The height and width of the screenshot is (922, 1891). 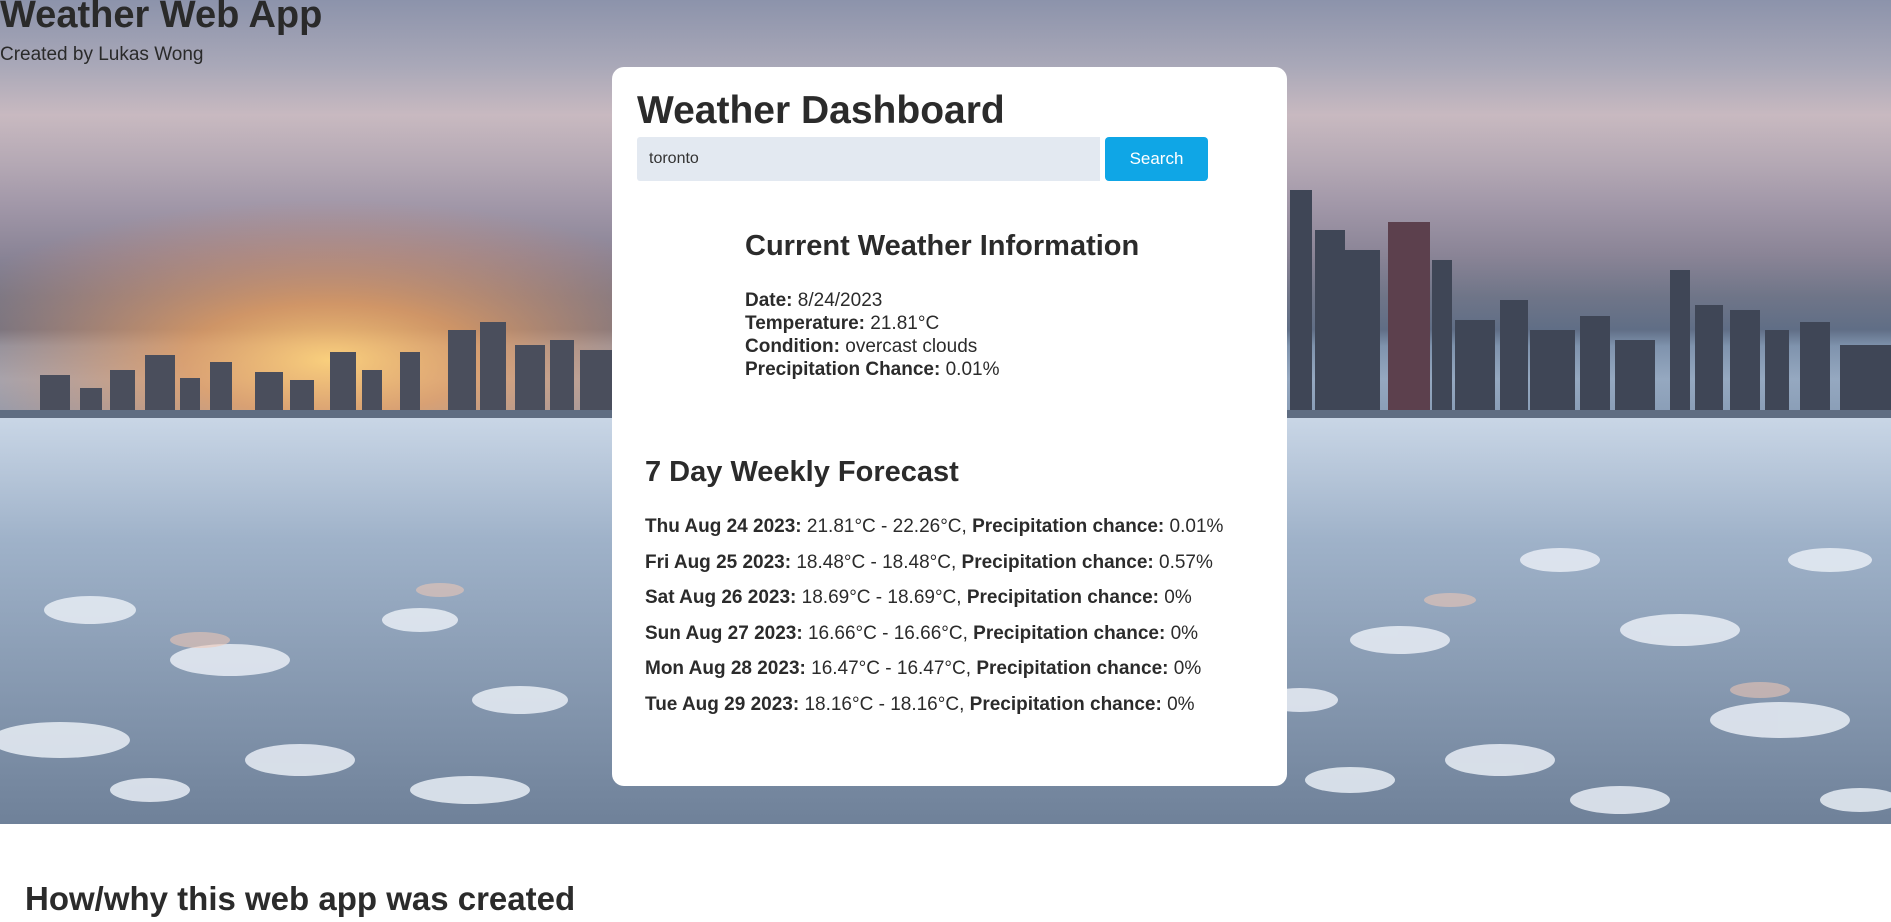 What do you see at coordinates (102, 54) in the screenshot?
I see `app-subtitle: Created by Lukas Wong` at bounding box center [102, 54].